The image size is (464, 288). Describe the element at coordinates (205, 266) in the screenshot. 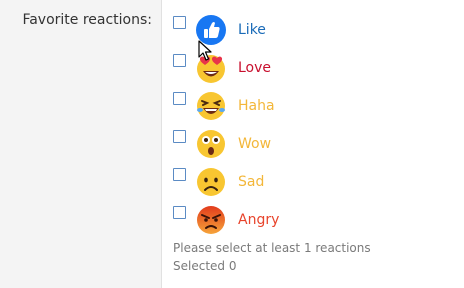

I see `selected-count: Selected 0` at that location.